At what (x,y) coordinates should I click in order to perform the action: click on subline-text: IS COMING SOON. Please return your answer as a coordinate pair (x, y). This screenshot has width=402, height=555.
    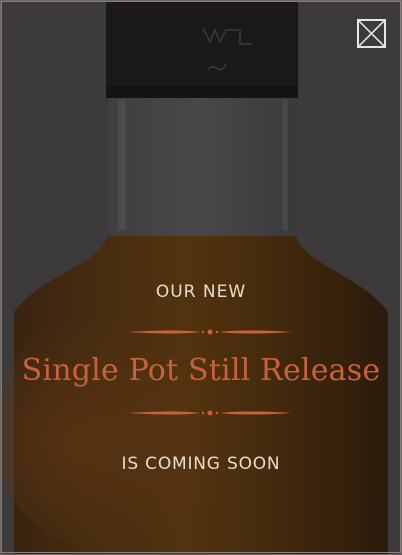
    Looking at the image, I should click on (201, 464).